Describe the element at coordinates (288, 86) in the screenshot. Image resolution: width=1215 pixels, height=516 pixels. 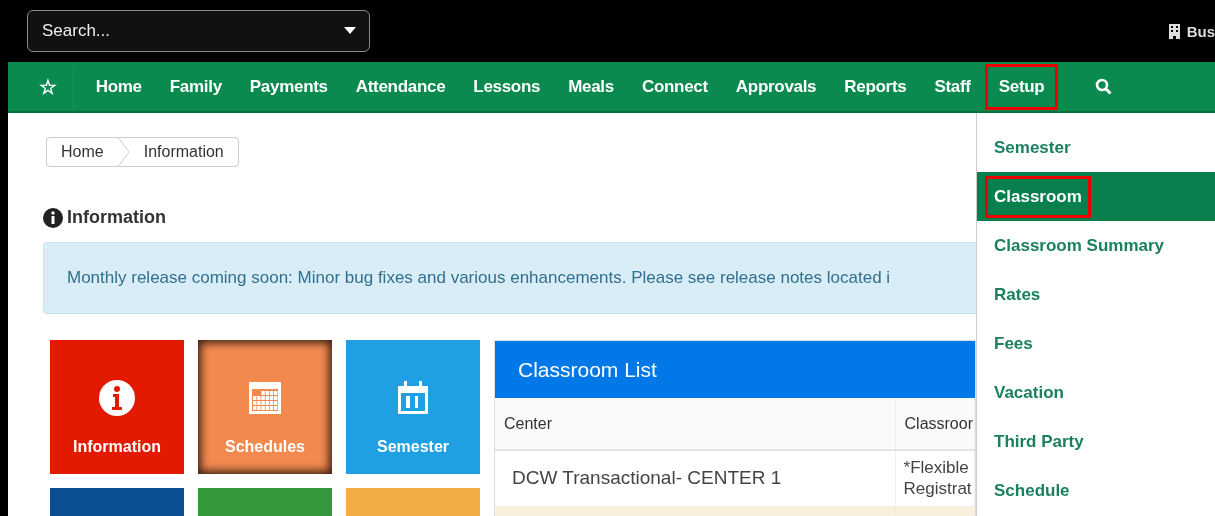
I see `nav-link: Payments` at that location.